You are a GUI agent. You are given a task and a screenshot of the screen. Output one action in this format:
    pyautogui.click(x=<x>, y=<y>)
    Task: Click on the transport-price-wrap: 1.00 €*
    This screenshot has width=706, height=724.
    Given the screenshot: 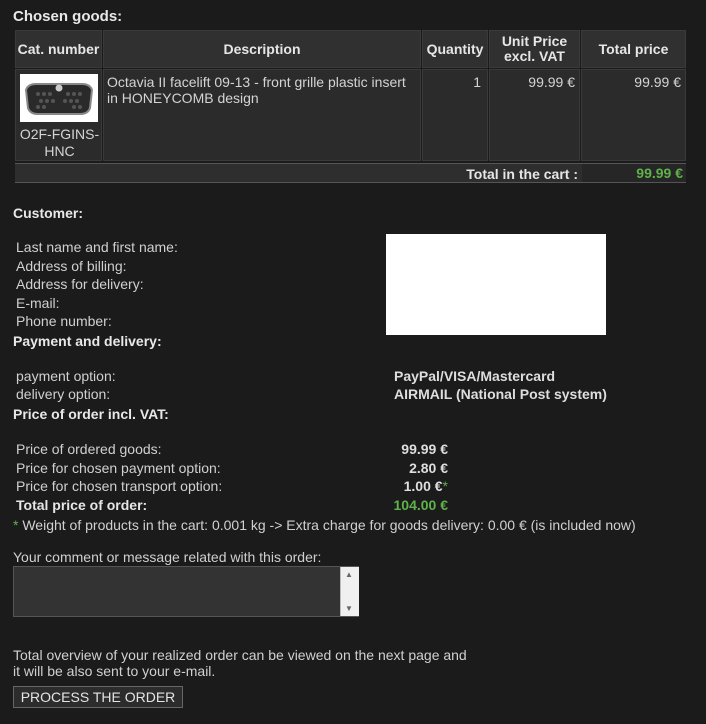 What is the action you would take?
    pyautogui.click(x=408, y=486)
    